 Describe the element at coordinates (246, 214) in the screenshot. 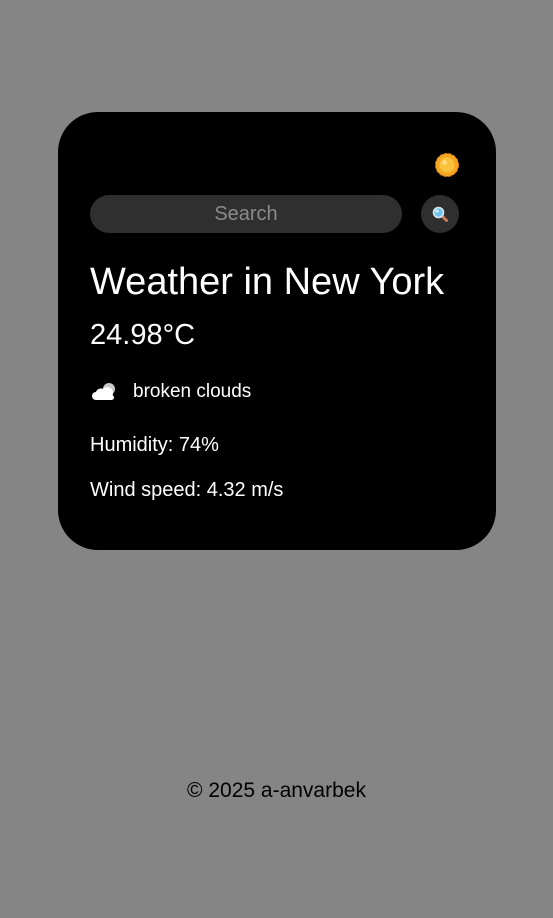

I see `search-input` at that location.